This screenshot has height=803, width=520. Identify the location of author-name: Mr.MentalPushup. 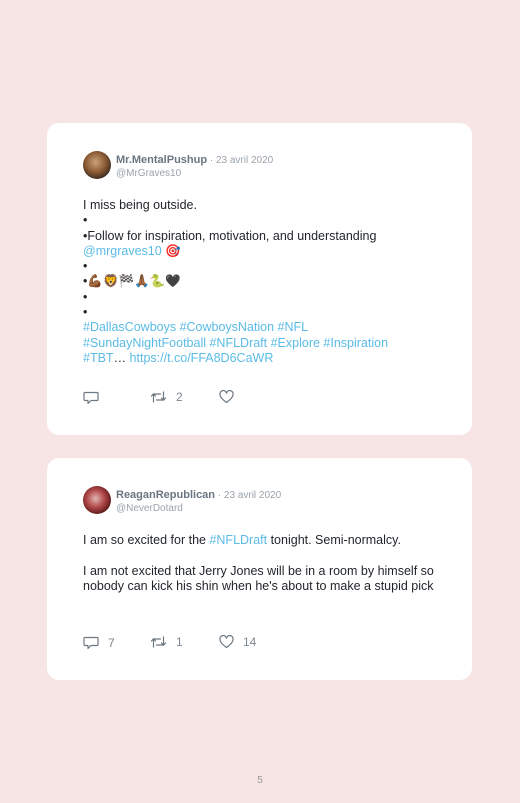
(161, 160).